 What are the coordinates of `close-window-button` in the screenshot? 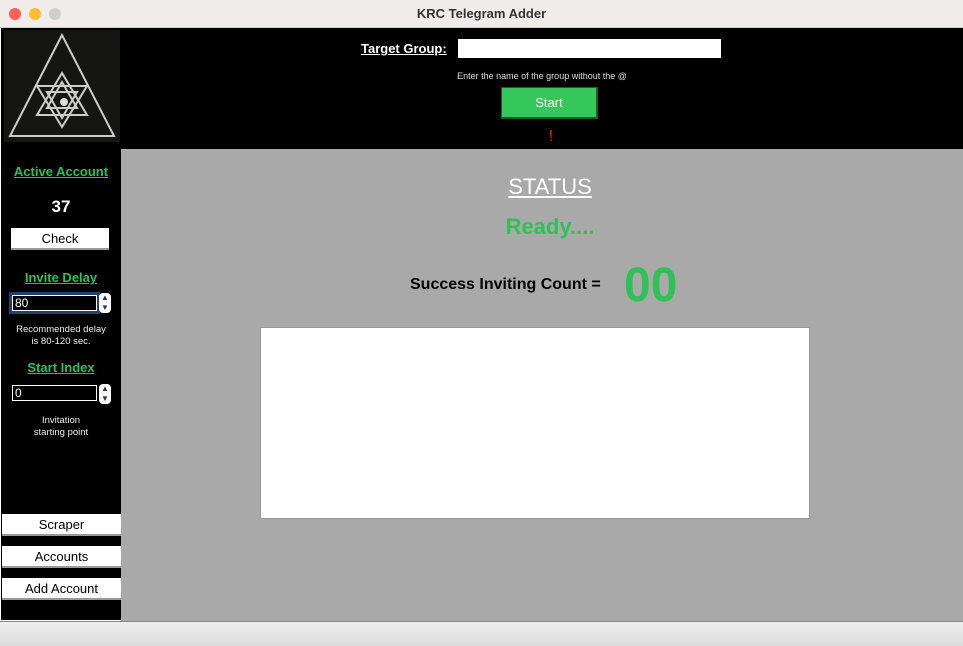 It's located at (15, 14).